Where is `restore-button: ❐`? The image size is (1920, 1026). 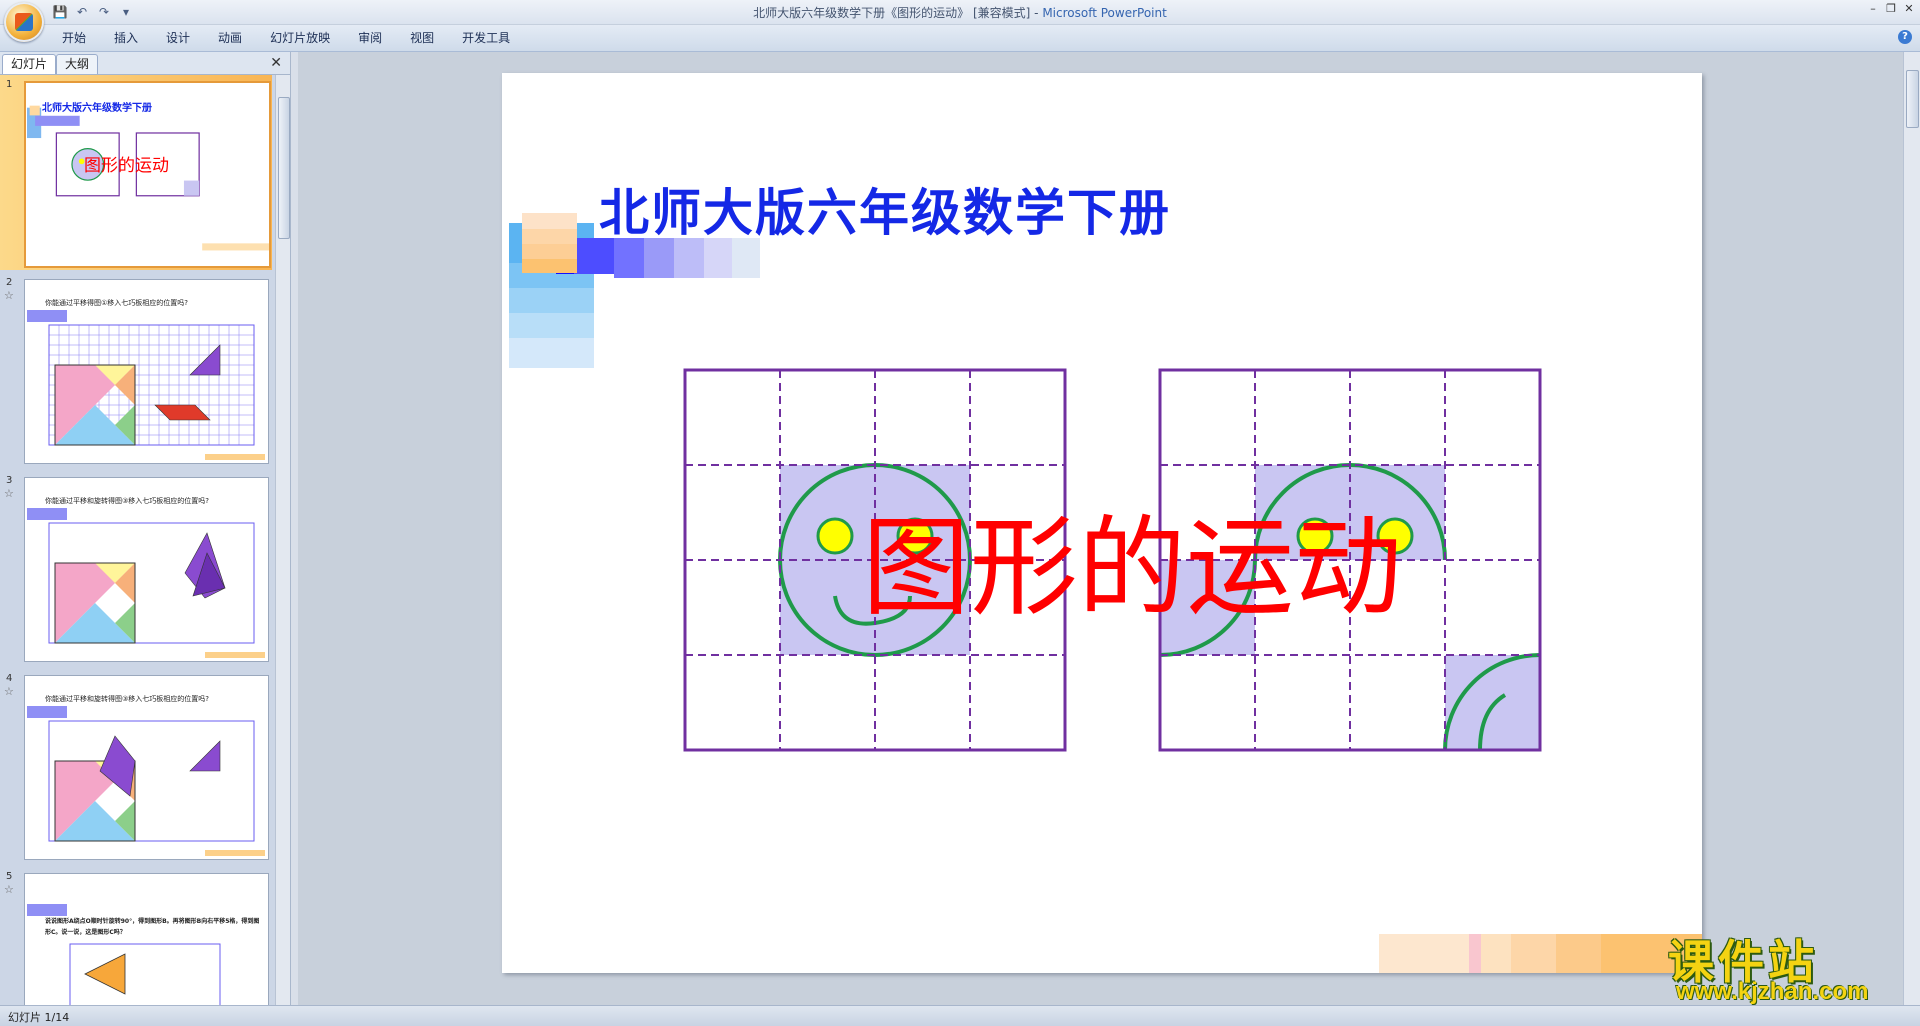
restore-button: ❐ is located at coordinates (1891, 9).